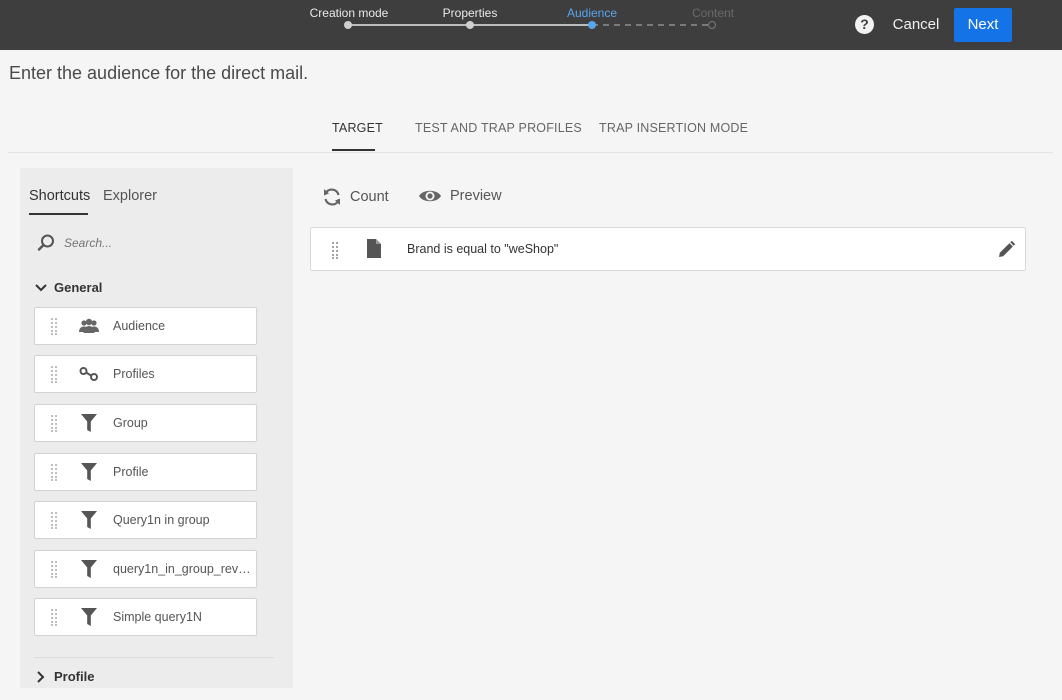 The width and height of the screenshot is (1062, 700). I want to click on tab-target: TARGET, so click(357, 128).